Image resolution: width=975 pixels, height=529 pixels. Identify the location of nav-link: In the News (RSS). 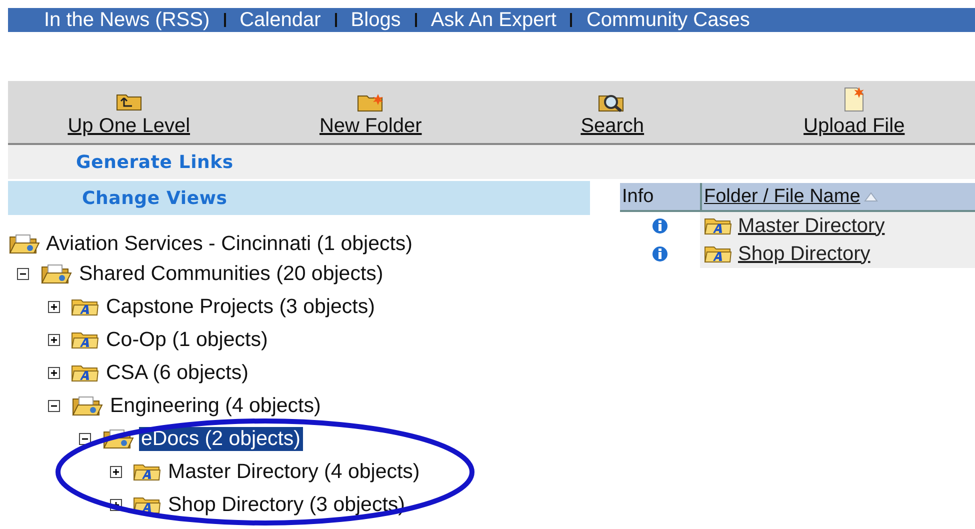
(127, 20).